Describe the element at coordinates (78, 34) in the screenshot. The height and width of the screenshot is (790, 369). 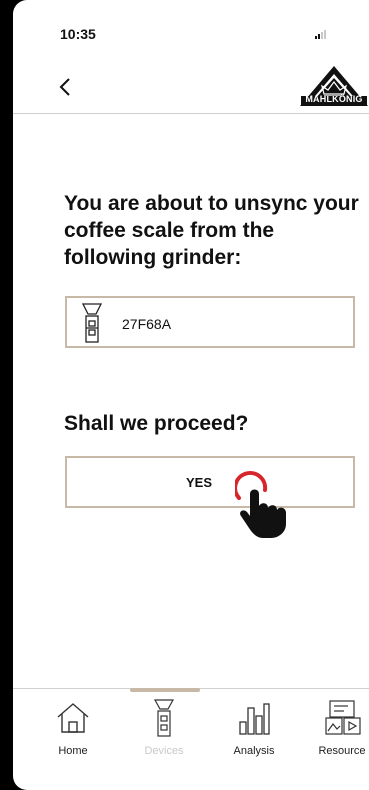
I see `status-time: 10:35` at that location.